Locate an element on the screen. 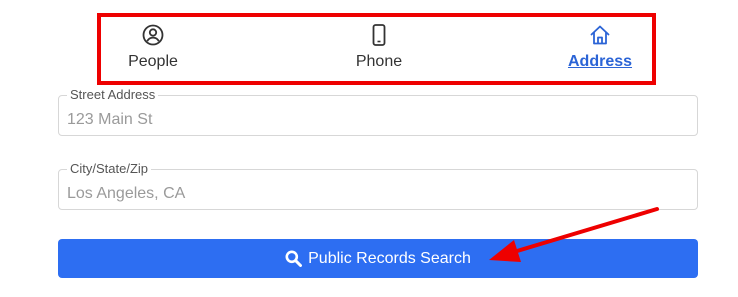  city-state-zip-field: City/State/Zip is located at coordinates (378, 186).